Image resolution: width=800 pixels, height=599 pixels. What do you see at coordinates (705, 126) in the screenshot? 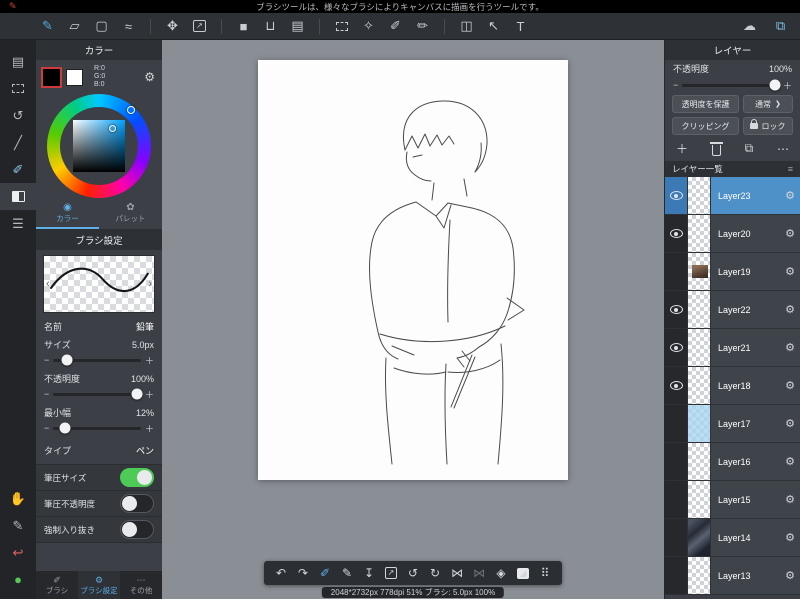
I see `clipping-button: クリッピング` at bounding box center [705, 126].